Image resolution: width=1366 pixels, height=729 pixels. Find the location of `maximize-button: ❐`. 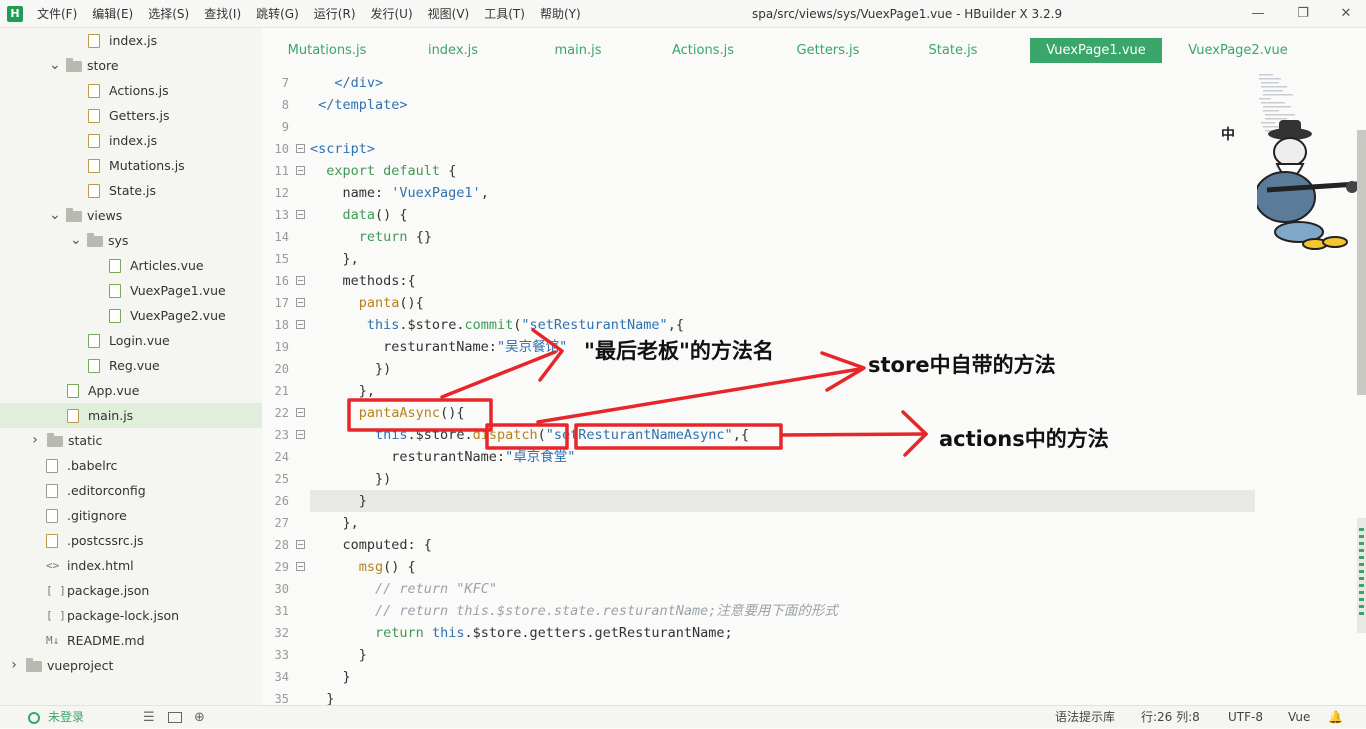

maximize-button: ❐ is located at coordinates (1303, 14).